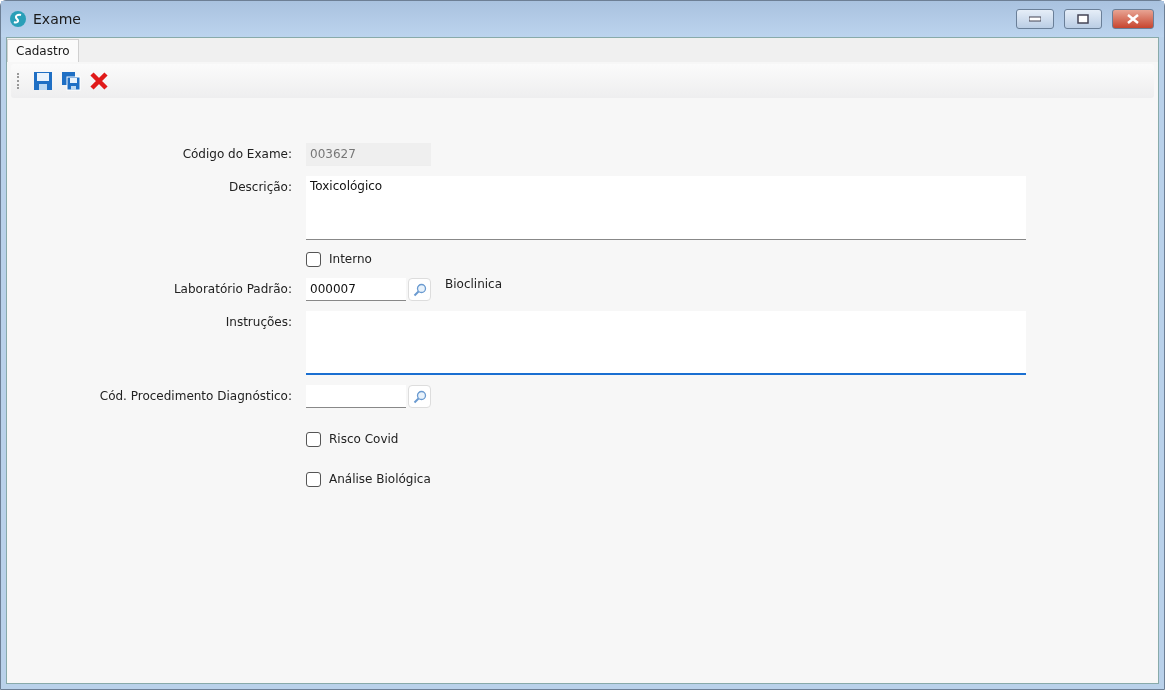 Image resolution: width=1165 pixels, height=690 pixels. Describe the element at coordinates (43, 50) in the screenshot. I see `tab: Cadastro` at that location.